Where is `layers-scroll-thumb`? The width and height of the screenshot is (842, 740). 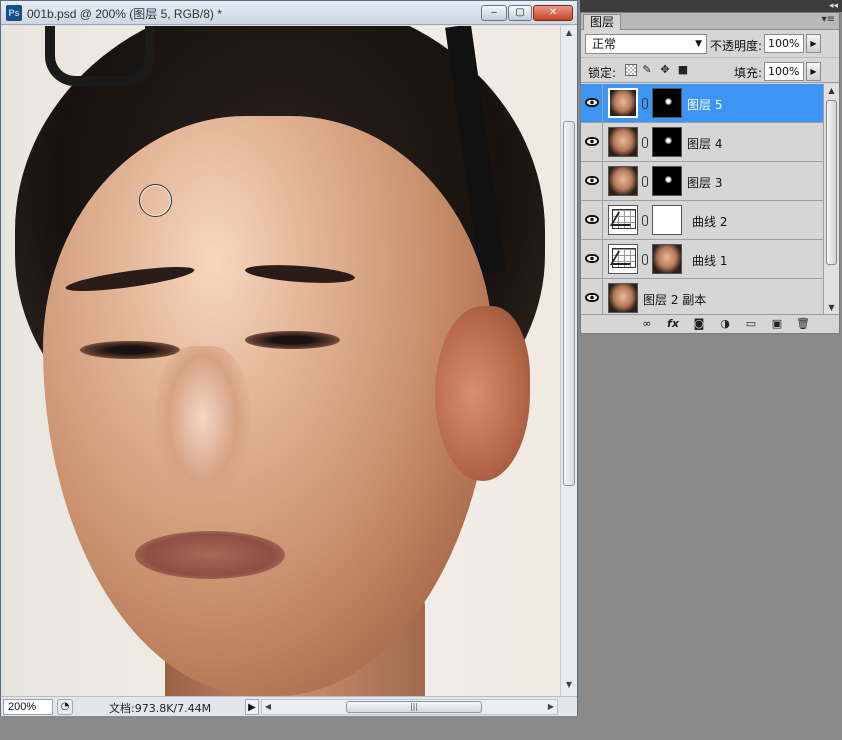 layers-scroll-thumb is located at coordinates (831, 182).